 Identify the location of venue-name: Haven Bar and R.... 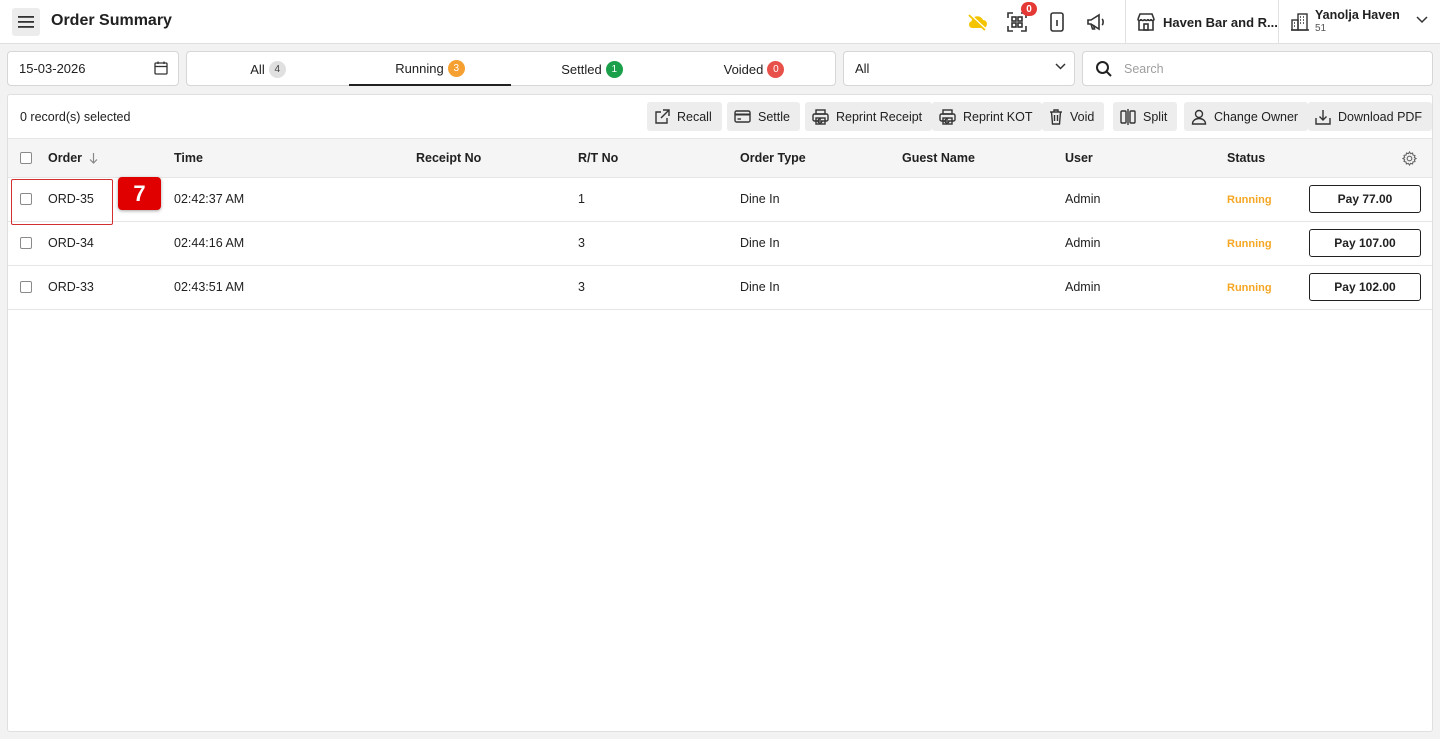
(1220, 22).